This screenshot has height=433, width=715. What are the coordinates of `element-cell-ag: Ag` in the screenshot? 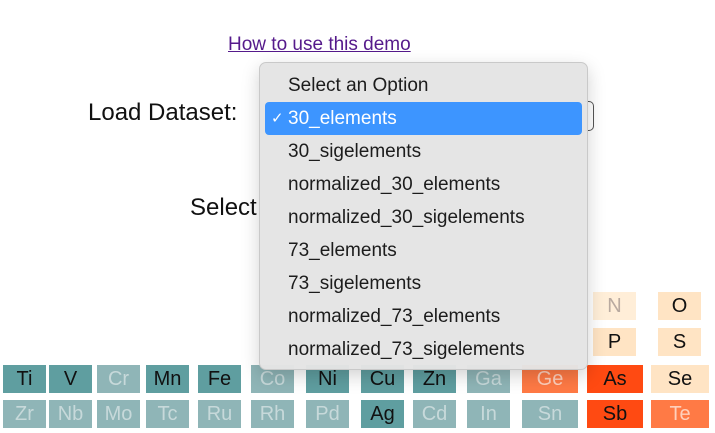 It's located at (382, 414).